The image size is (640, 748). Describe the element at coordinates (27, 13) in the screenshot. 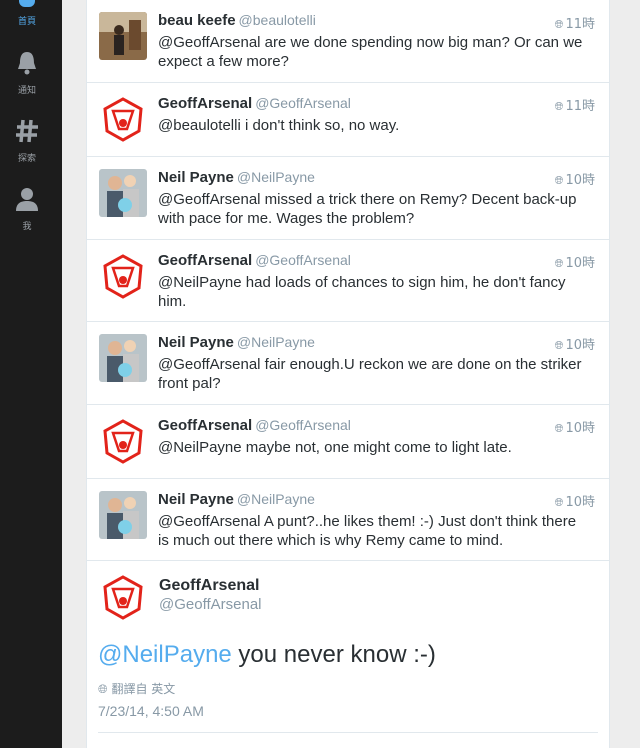

I see `nav-home: 首頁` at that location.